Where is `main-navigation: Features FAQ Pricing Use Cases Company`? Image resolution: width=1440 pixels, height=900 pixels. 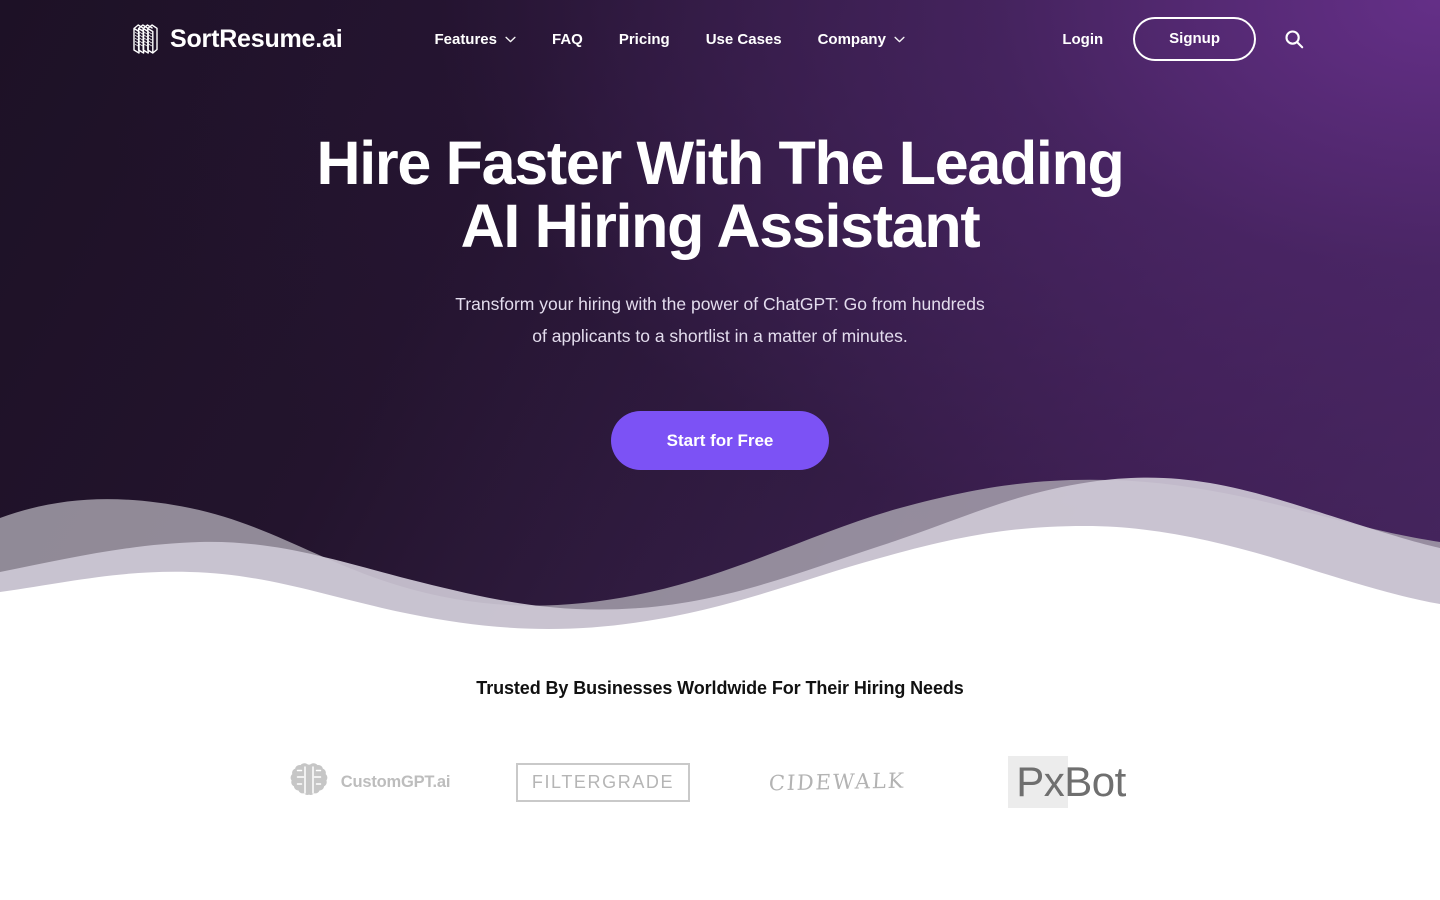 main-navigation: Features FAQ Pricing Use Cases Company is located at coordinates (669, 39).